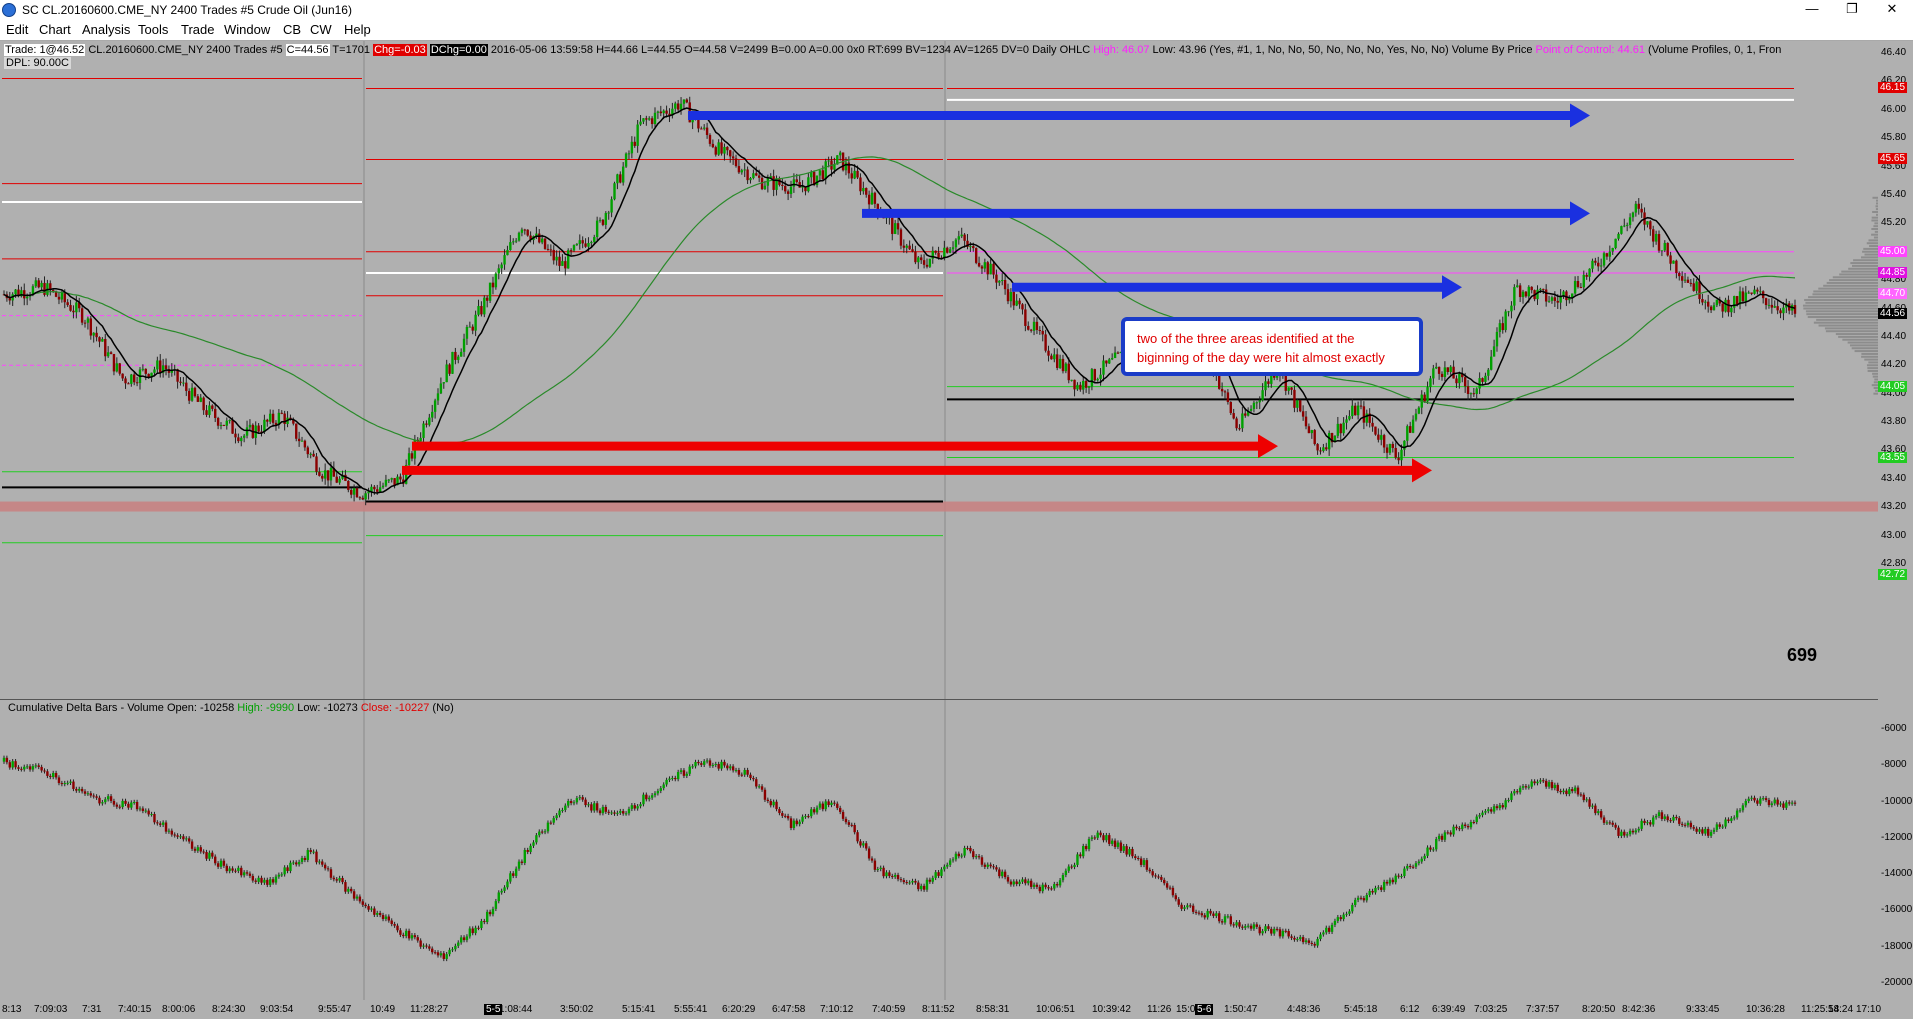 This screenshot has height=1019, width=1913. What do you see at coordinates (1852, 10) in the screenshot?
I see `maximize-button: ❐` at bounding box center [1852, 10].